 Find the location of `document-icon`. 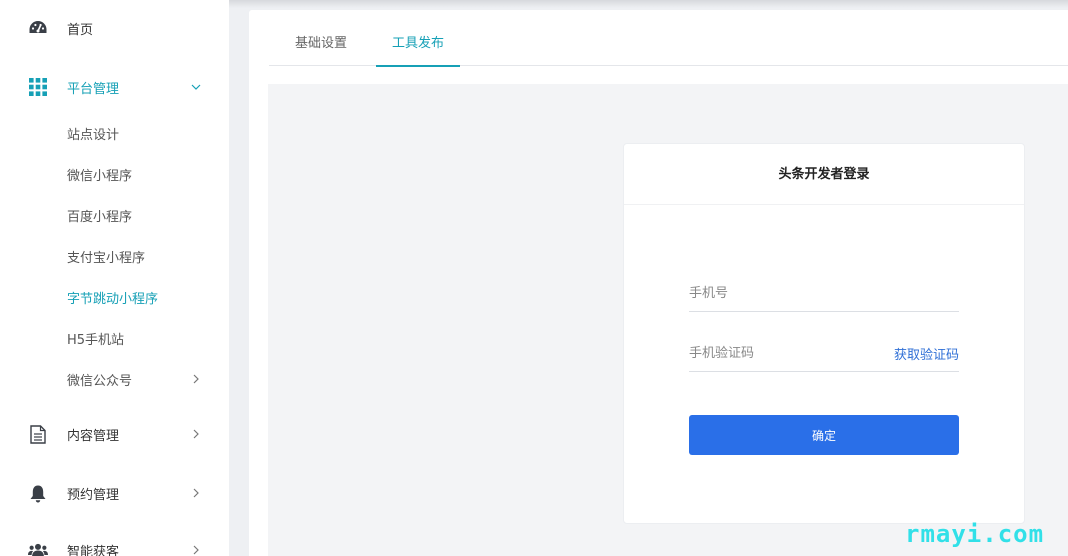

document-icon is located at coordinates (38, 434).